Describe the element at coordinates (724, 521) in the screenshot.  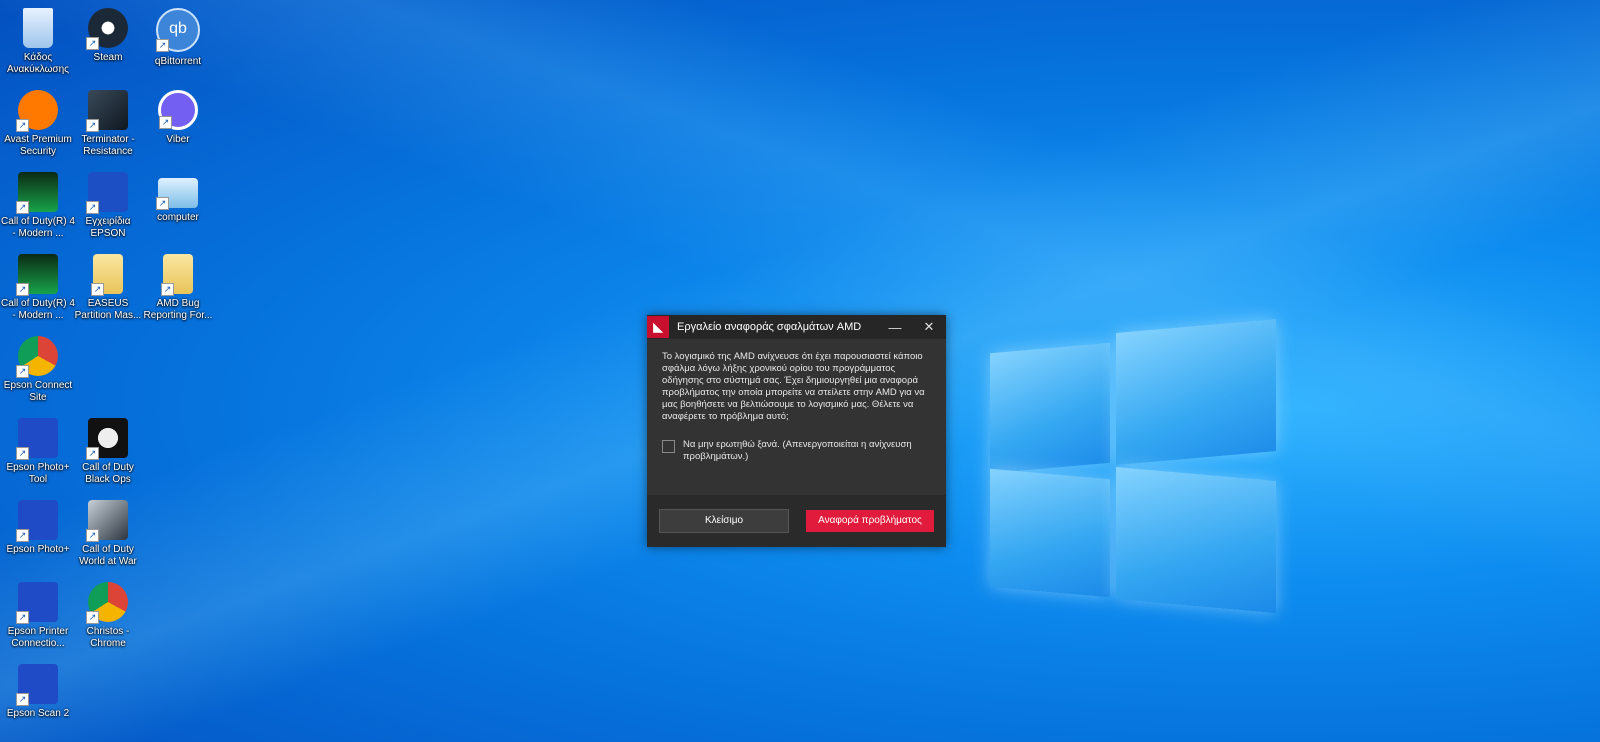
I see `close-button: Κλείσιμο` at that location.